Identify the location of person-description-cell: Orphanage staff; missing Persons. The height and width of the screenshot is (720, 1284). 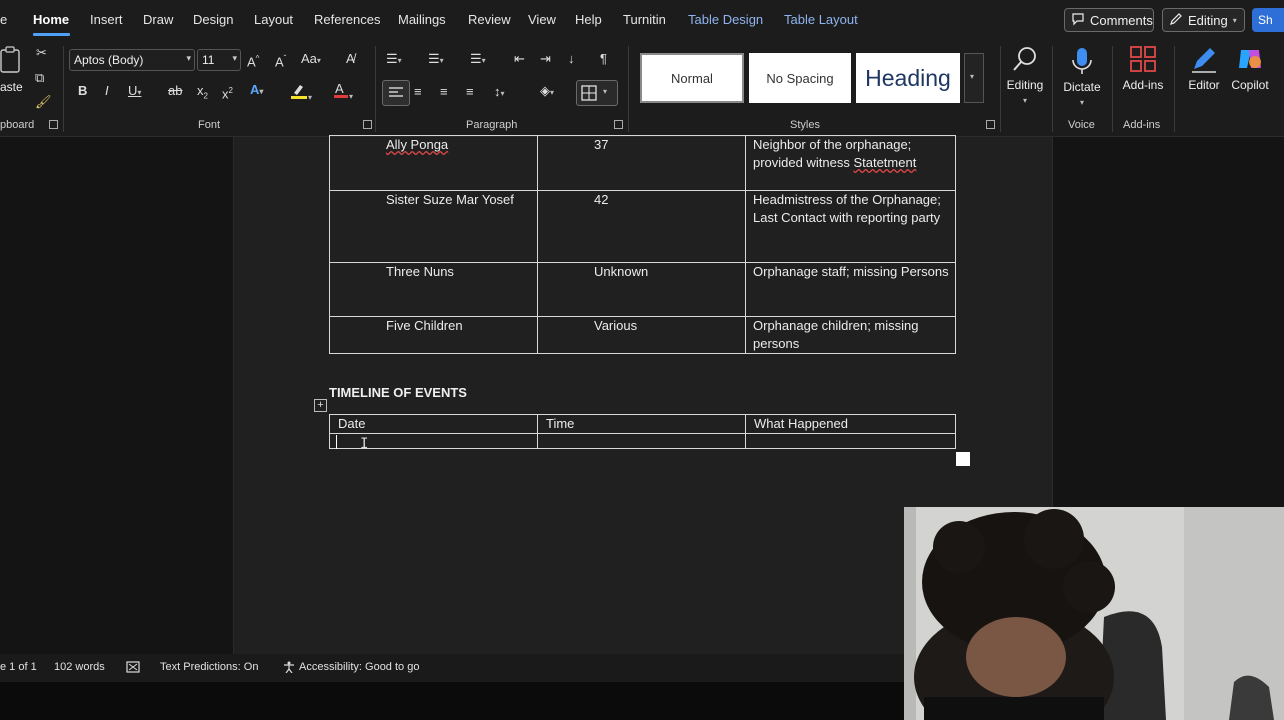
(850, 289).